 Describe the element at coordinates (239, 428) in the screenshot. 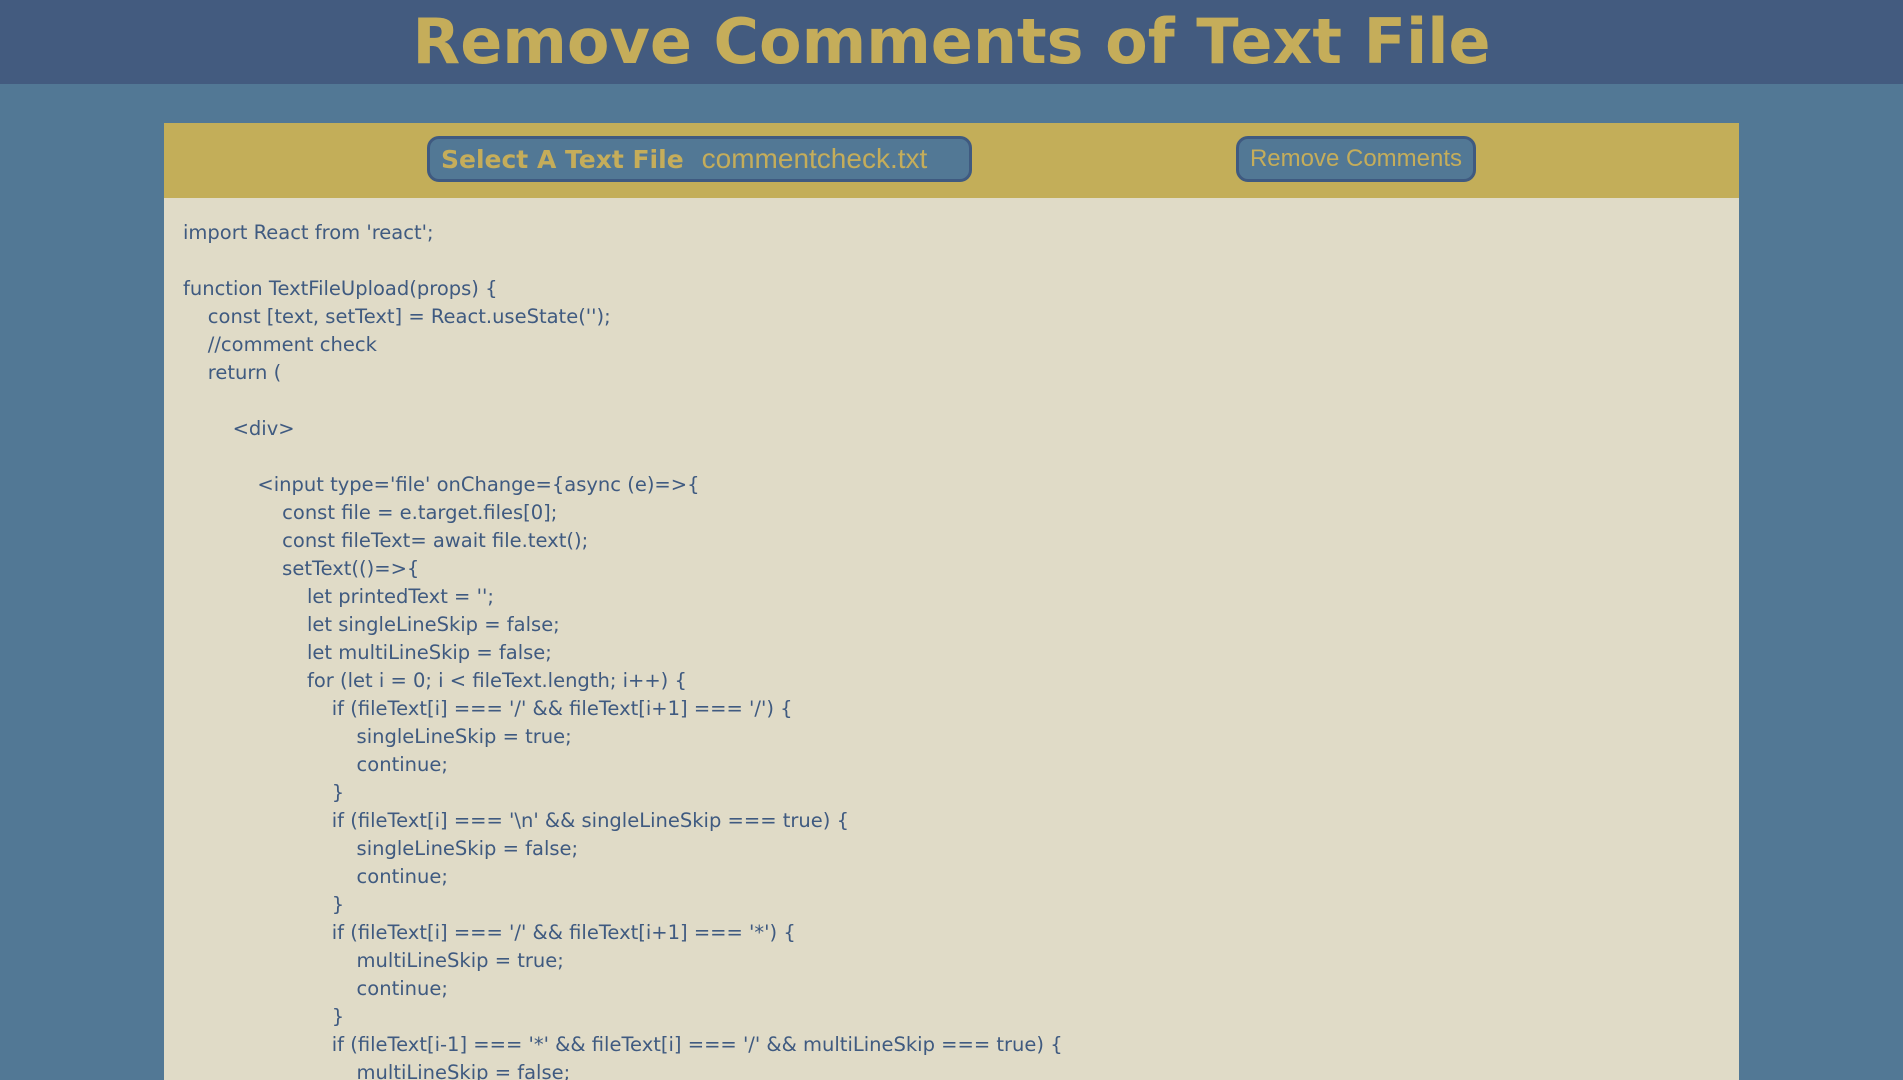

I see `code-line: <div>` at that location.